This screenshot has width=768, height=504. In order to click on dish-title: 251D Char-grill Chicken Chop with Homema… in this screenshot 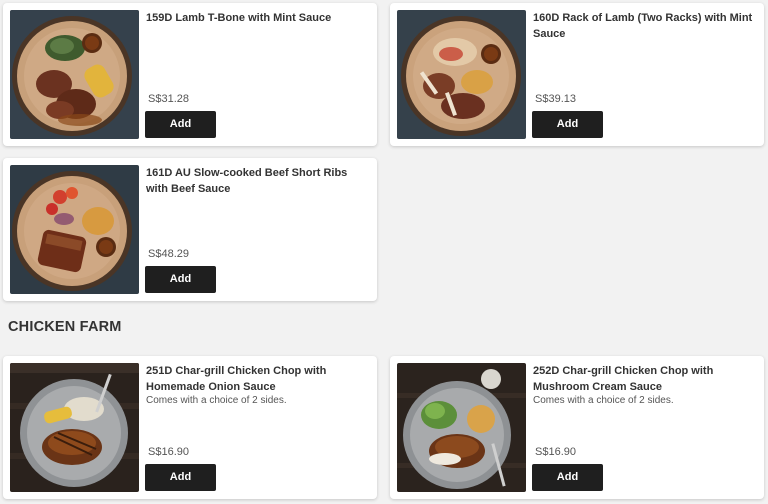, I will do `click(236, 379)`.